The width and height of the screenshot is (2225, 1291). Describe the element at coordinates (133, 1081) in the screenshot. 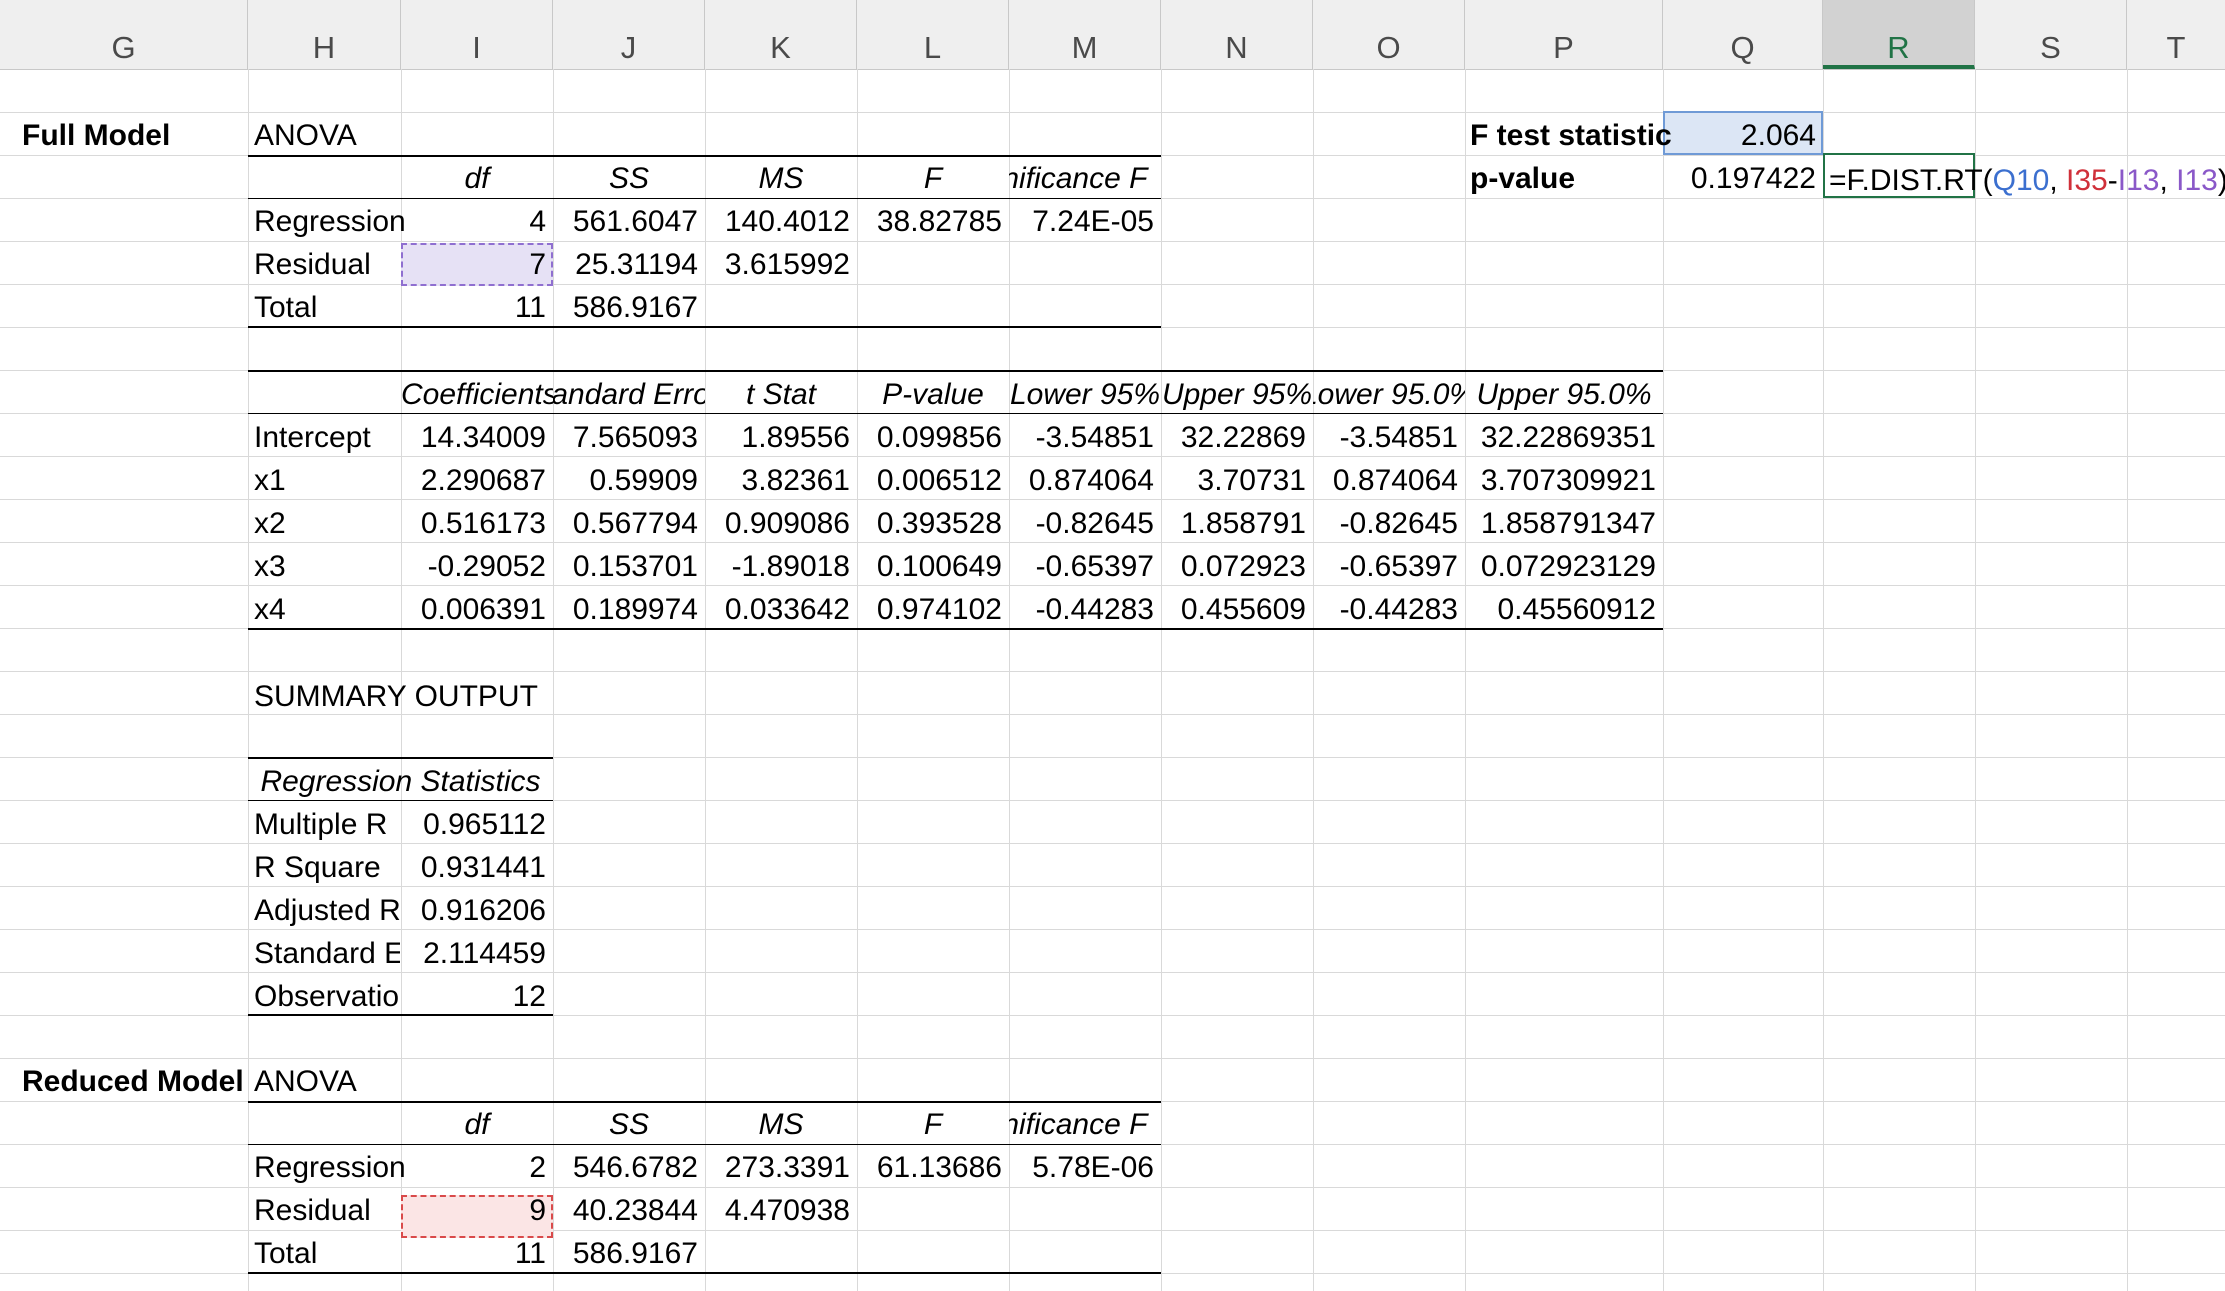

I see `reduced-model-label: Reduced Model` at that location.